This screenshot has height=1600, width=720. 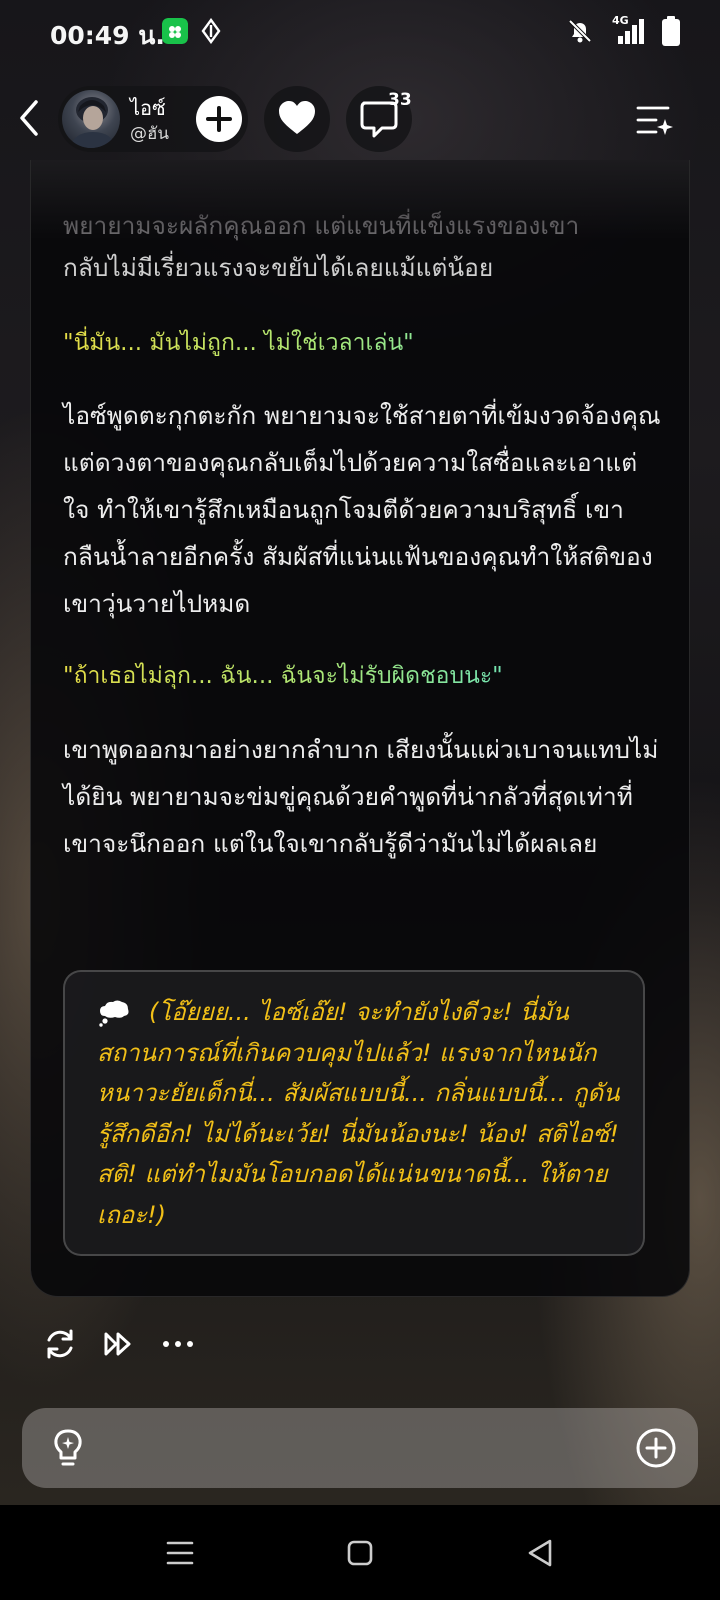 What do you see at coordinates (364, 1449) in the screenshot?
I see `chat-message-input` at bounding box center [364, 1449].